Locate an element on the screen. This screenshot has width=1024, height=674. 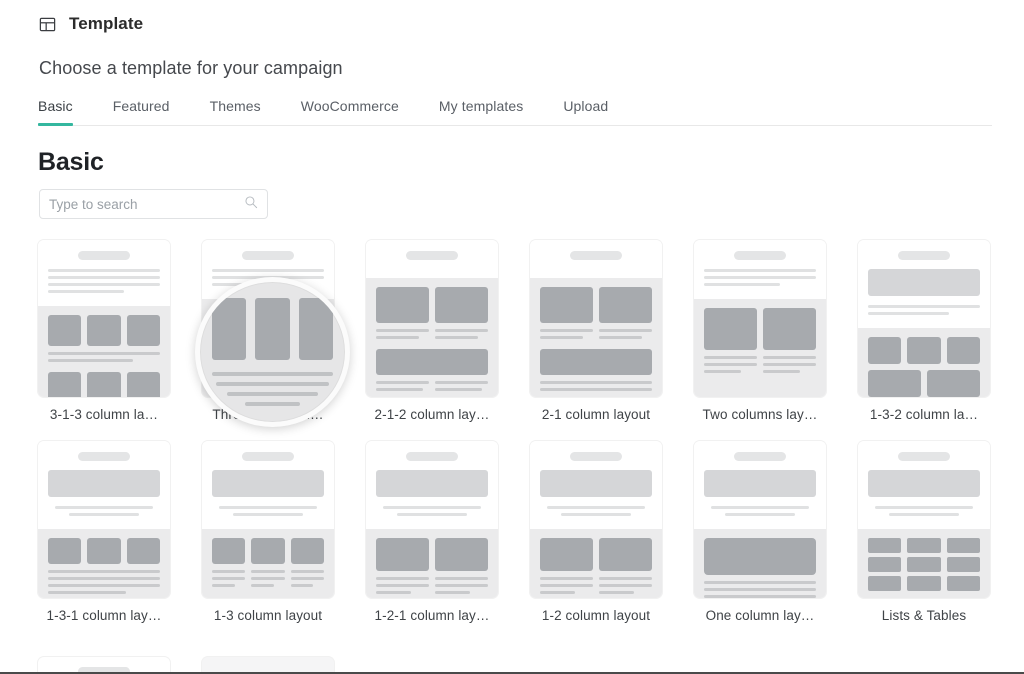
template-card: 2-1 column layout is located at coordinates (596, 331).